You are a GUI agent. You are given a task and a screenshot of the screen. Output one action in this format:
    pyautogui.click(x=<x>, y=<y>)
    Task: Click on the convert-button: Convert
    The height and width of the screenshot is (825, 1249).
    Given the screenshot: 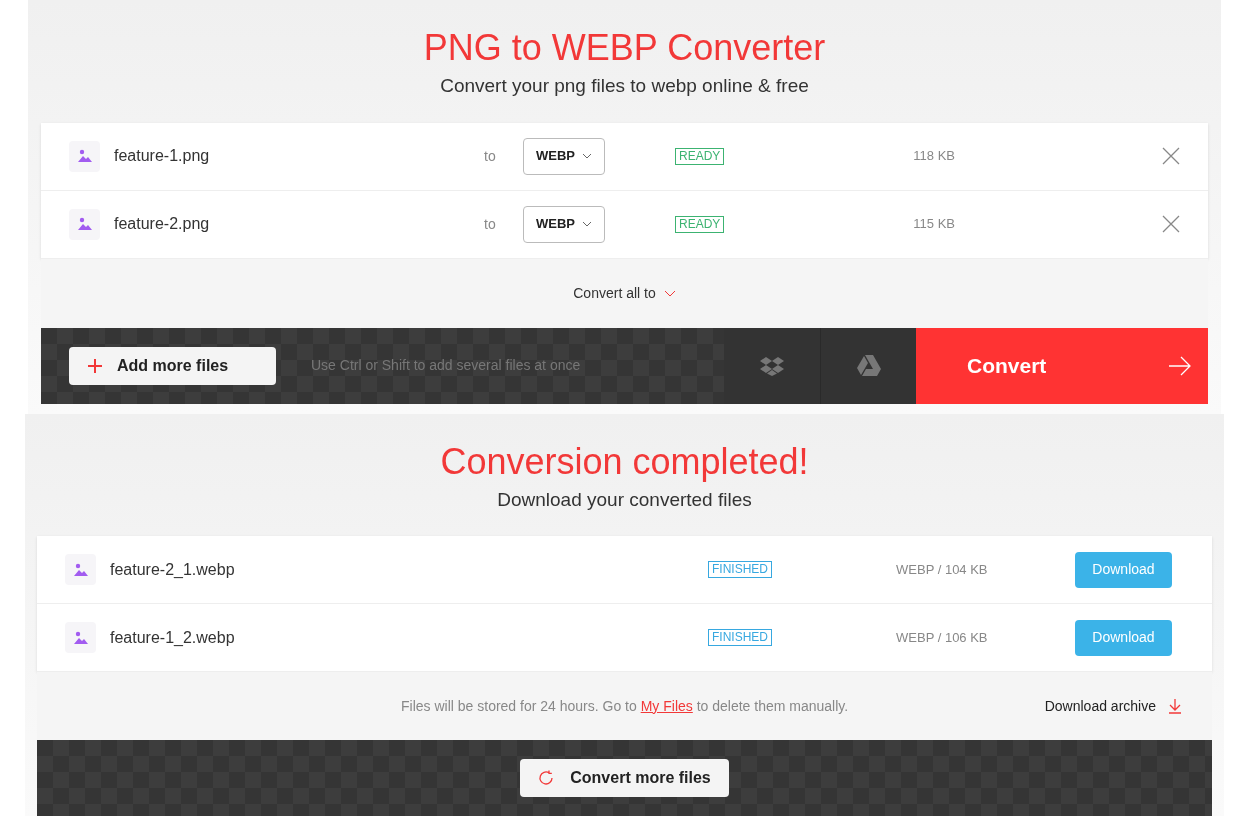 What is the action you would take?
    pyautogui.click(x=1062, y=365)
    